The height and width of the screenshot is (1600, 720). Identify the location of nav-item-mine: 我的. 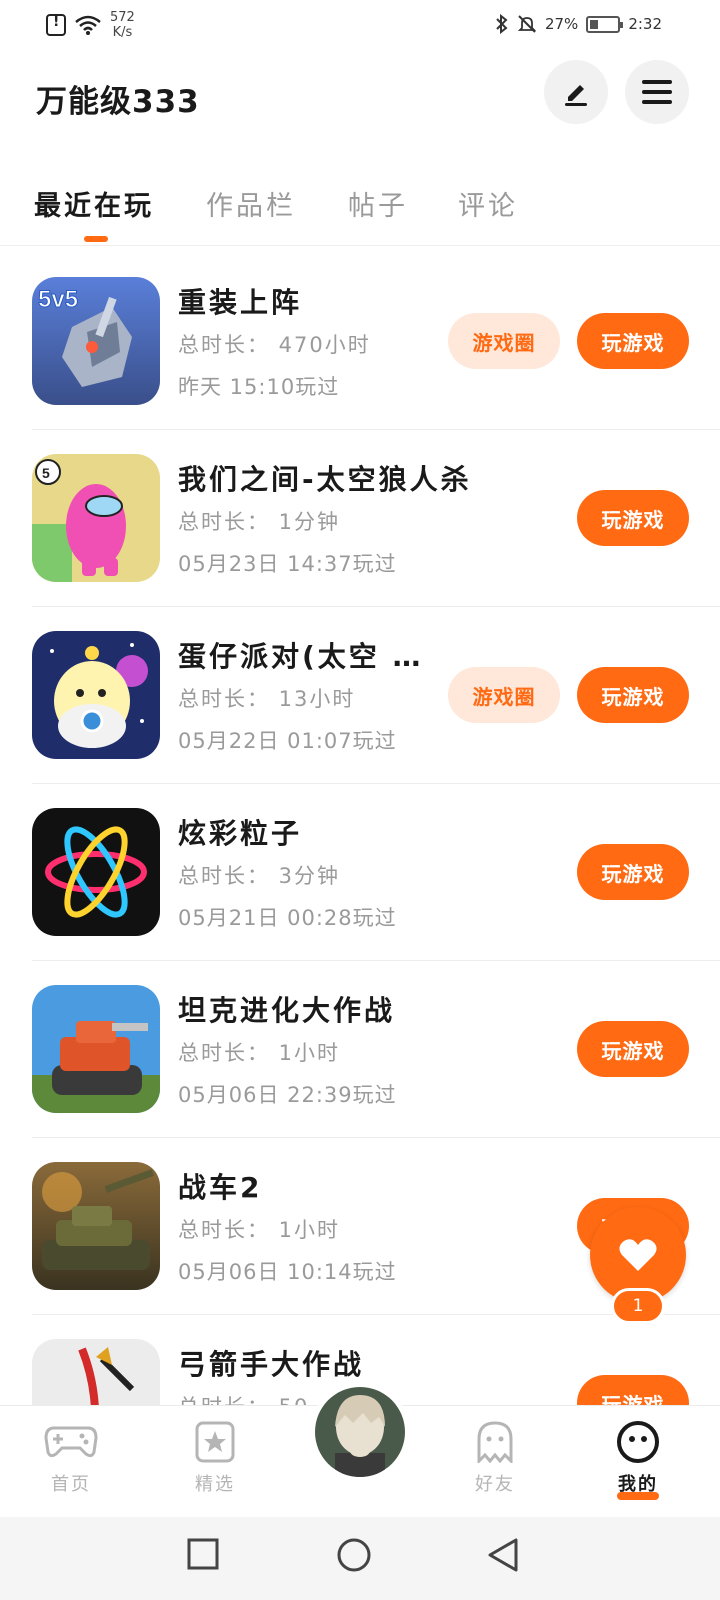
(638, 1460).